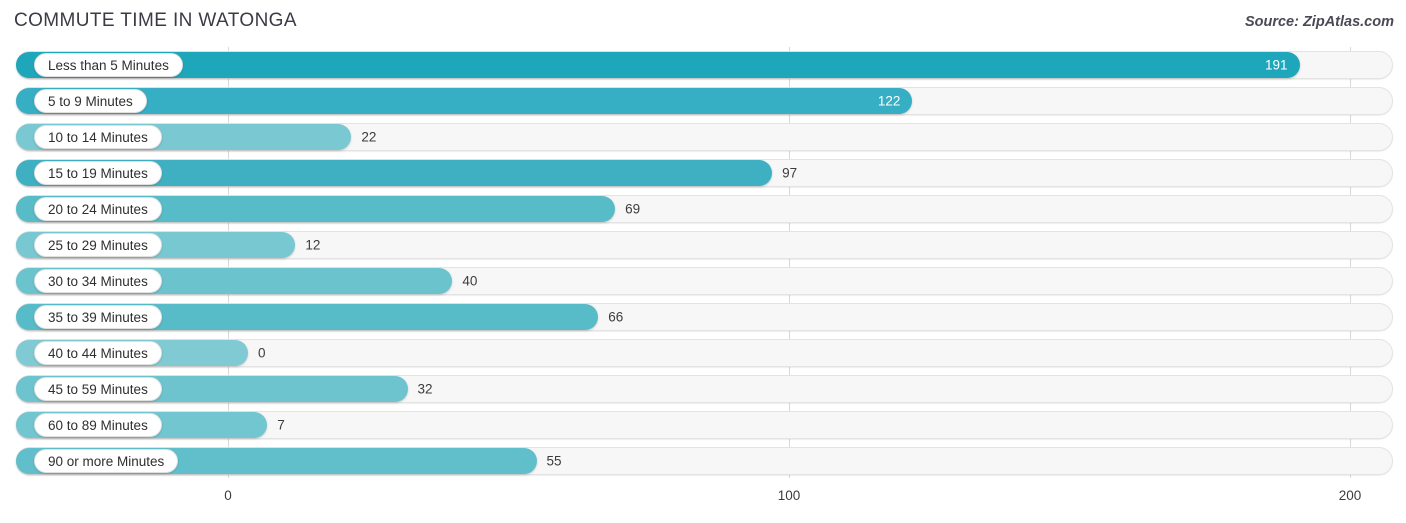 The image size is (1406, 523). Describe the element at coordinates (703, 173) in the screenshot. I see `bar-row: 97 15 to 19 Minutes` at that location.